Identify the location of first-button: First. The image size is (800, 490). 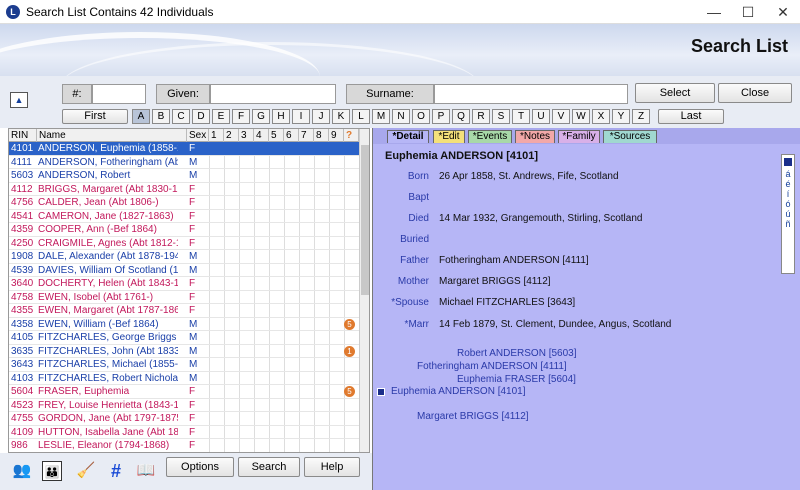
(95, 116).